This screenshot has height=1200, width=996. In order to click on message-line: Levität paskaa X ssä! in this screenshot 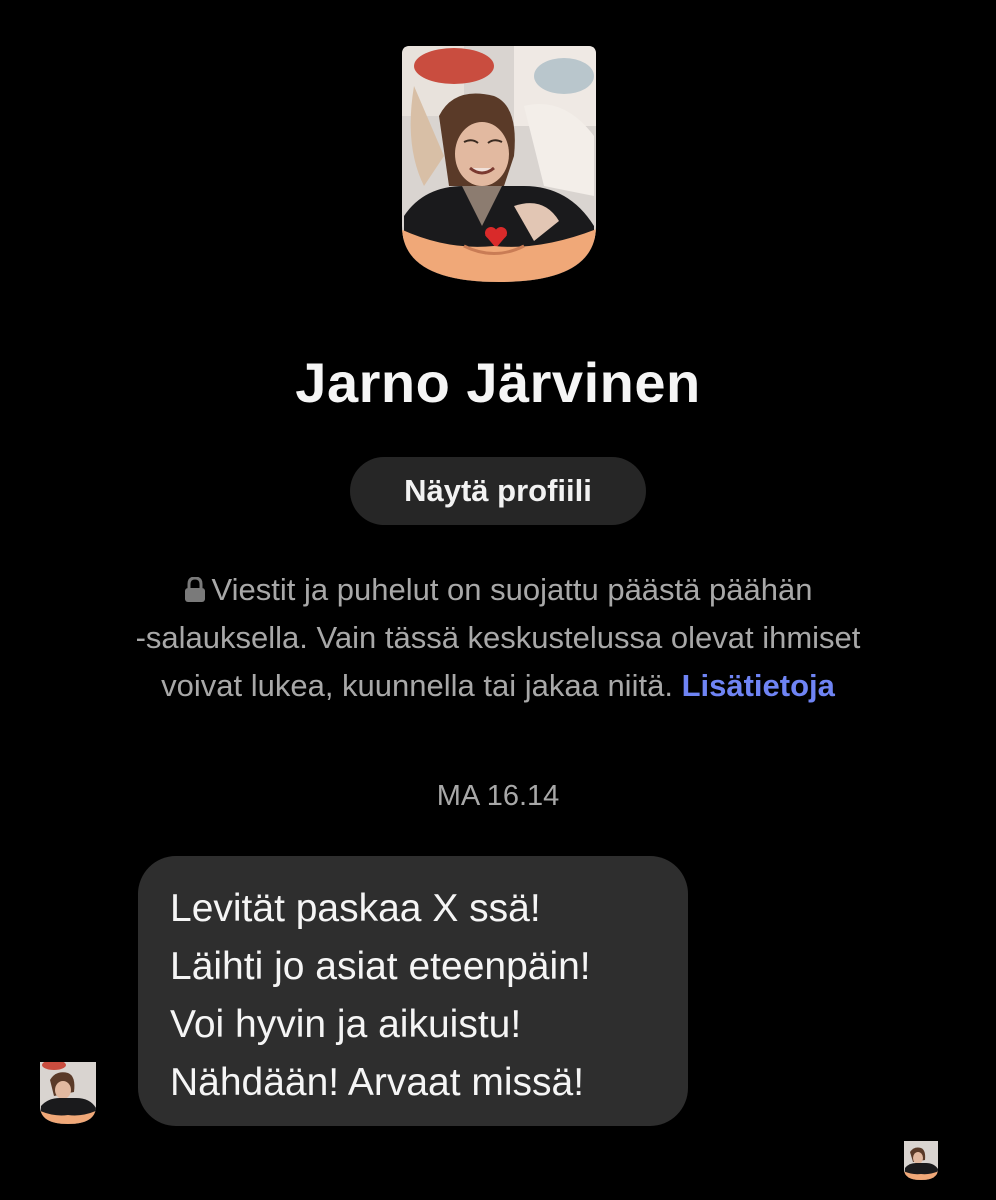, I will do `click(355, 908)`.